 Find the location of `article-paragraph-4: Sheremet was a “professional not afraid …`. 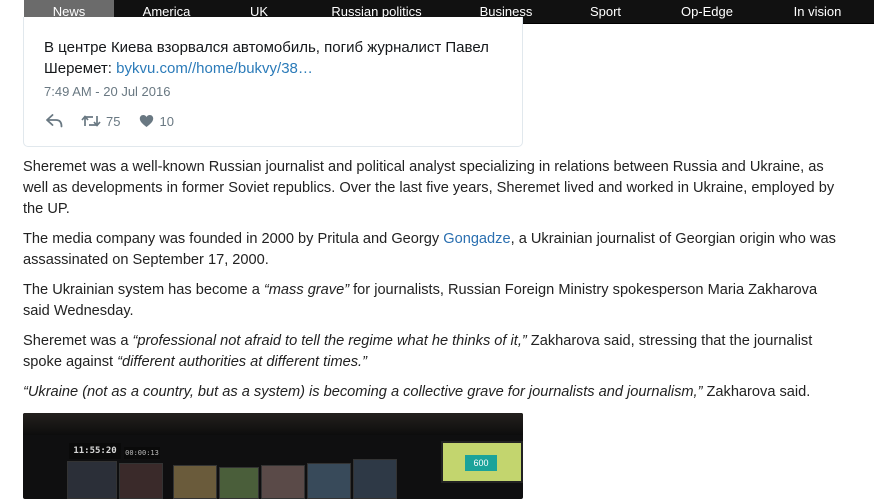

article-paragraph-4: Sheremet was a “professional not afraid … is located at coordinates (433, 352).